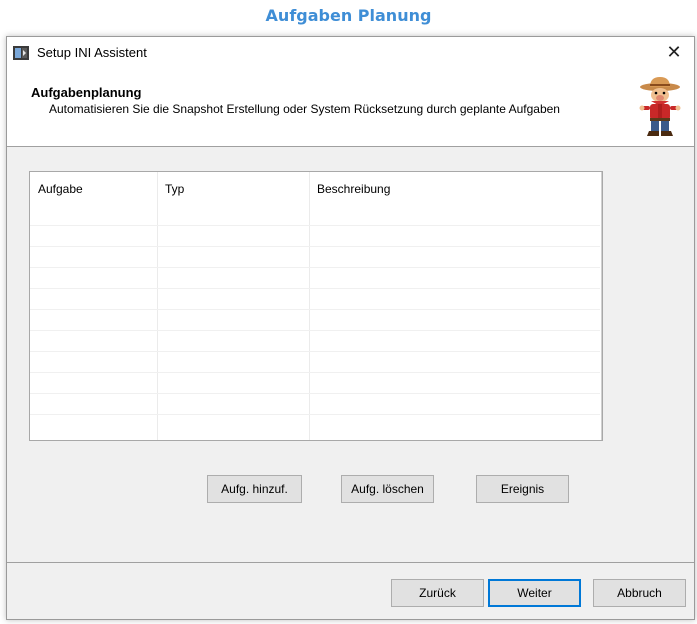  Describe the element at coordinates (60, 189) in the screenshot. I see `column-header-task: Aufgabe` at that location.